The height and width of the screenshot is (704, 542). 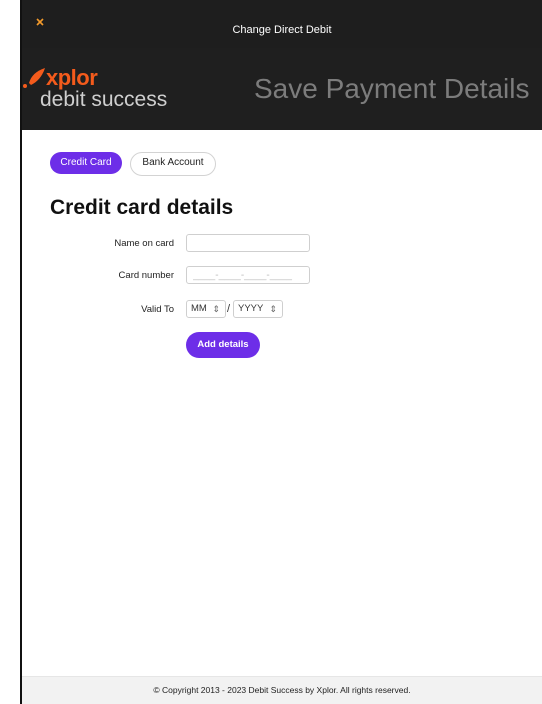 I want to click on brand-banner: xplor debit success Save Payment Details, so click(x=282, y=89).